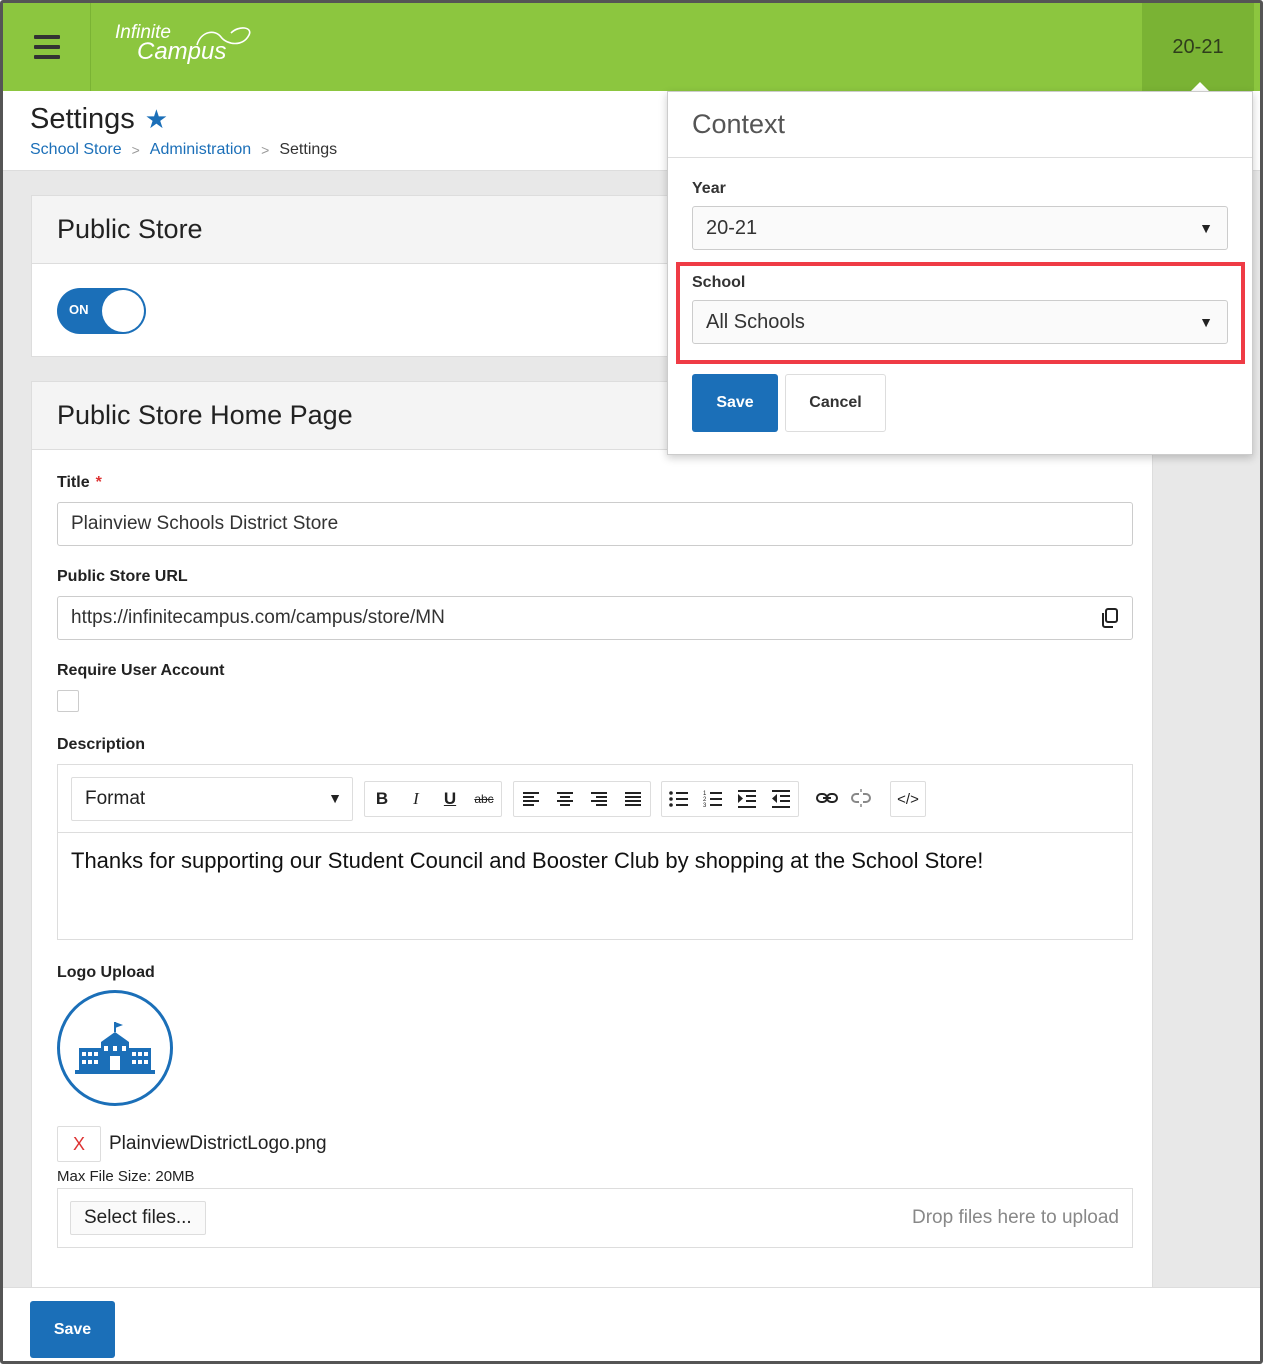  I want to click on link-button, so click(827, 798).